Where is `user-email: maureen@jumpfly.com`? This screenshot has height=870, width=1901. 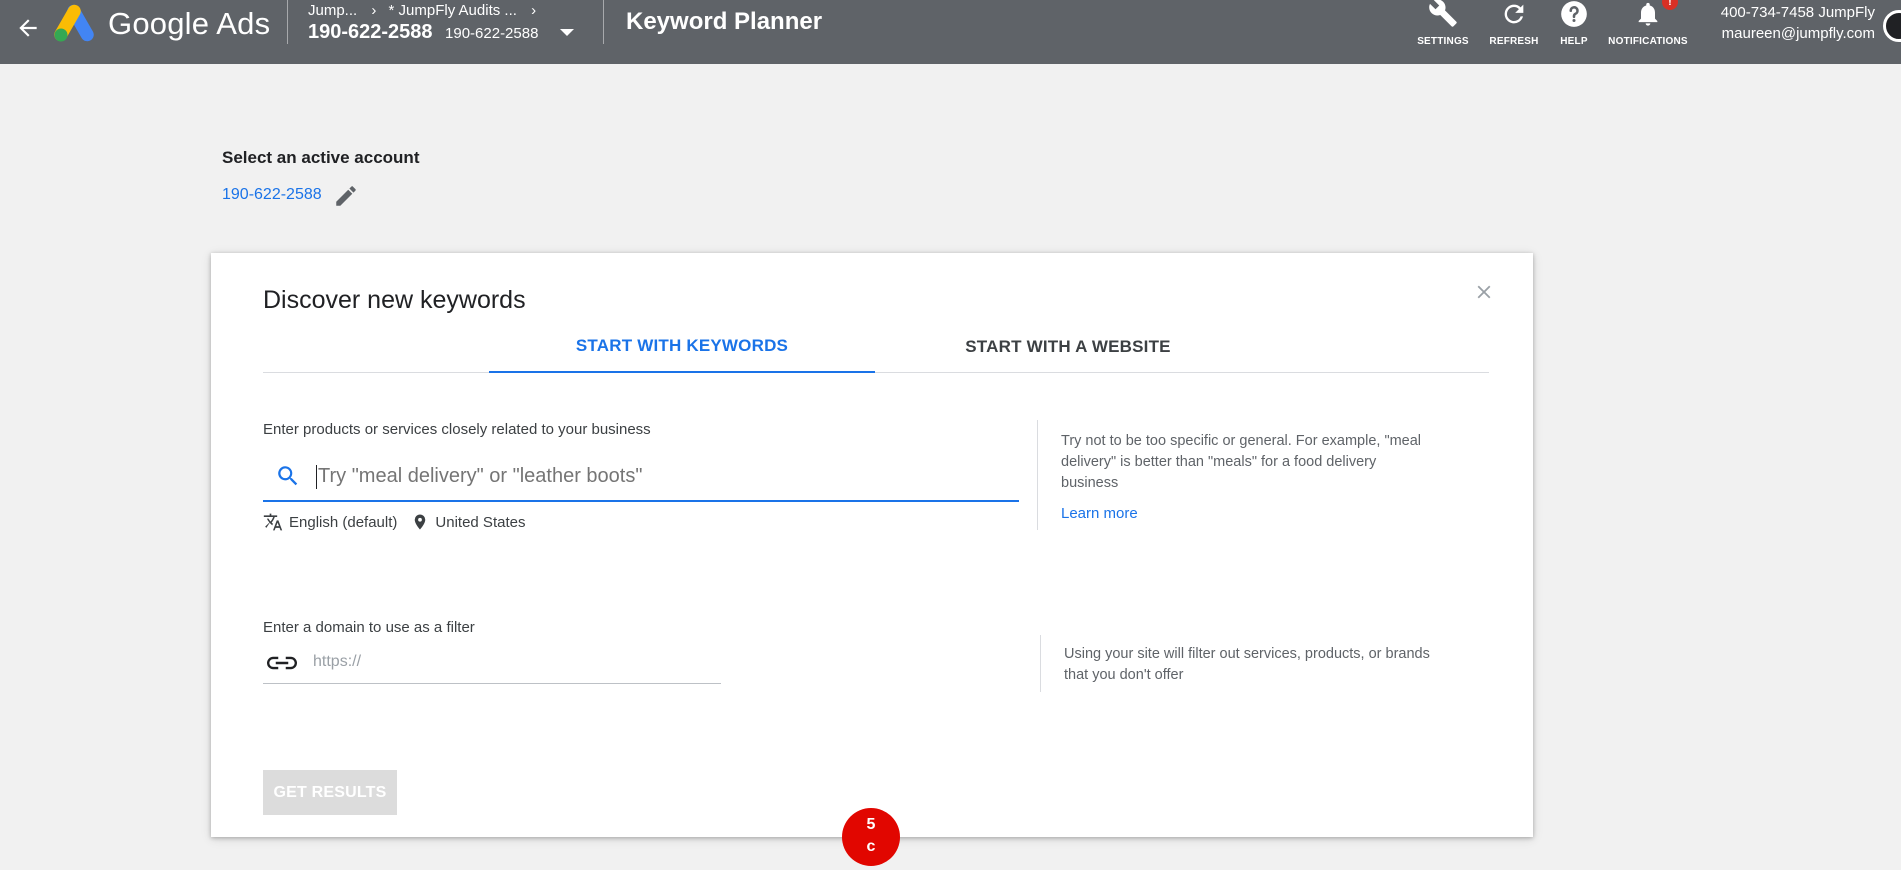
user-email: maureen@jumpfly.com is located at coordinates (1798, 33).